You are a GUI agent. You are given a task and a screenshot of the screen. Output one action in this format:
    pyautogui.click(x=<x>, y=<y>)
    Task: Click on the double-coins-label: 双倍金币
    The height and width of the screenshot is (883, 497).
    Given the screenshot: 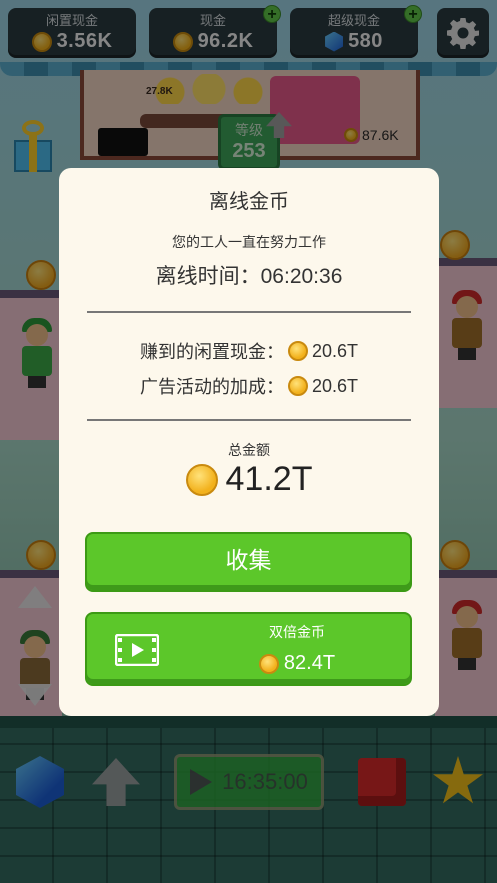 What is the action you would take?
    pyautogui.click(x=297, y=632)
    